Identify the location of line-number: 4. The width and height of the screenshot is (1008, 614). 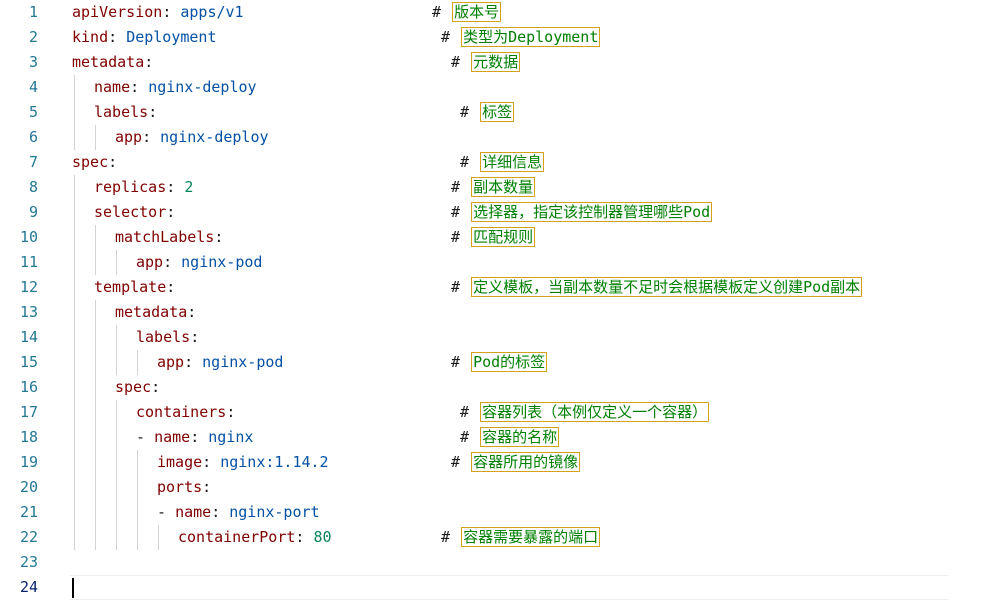
(33, 87).